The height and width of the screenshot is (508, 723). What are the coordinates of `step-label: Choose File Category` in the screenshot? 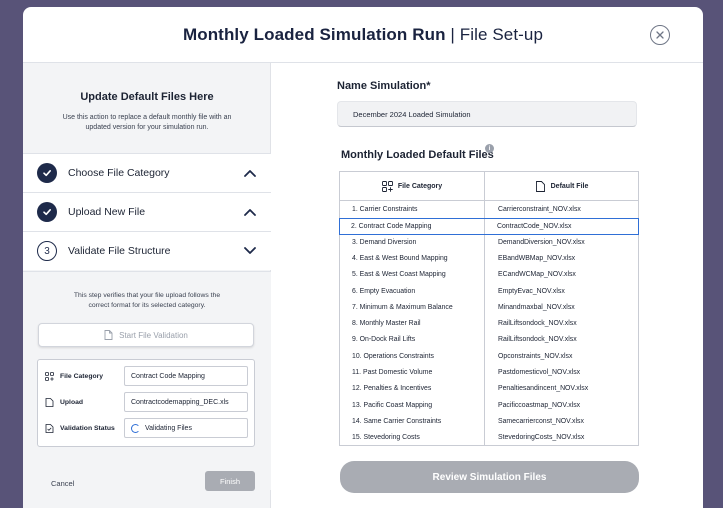 It's located at (119, 173).